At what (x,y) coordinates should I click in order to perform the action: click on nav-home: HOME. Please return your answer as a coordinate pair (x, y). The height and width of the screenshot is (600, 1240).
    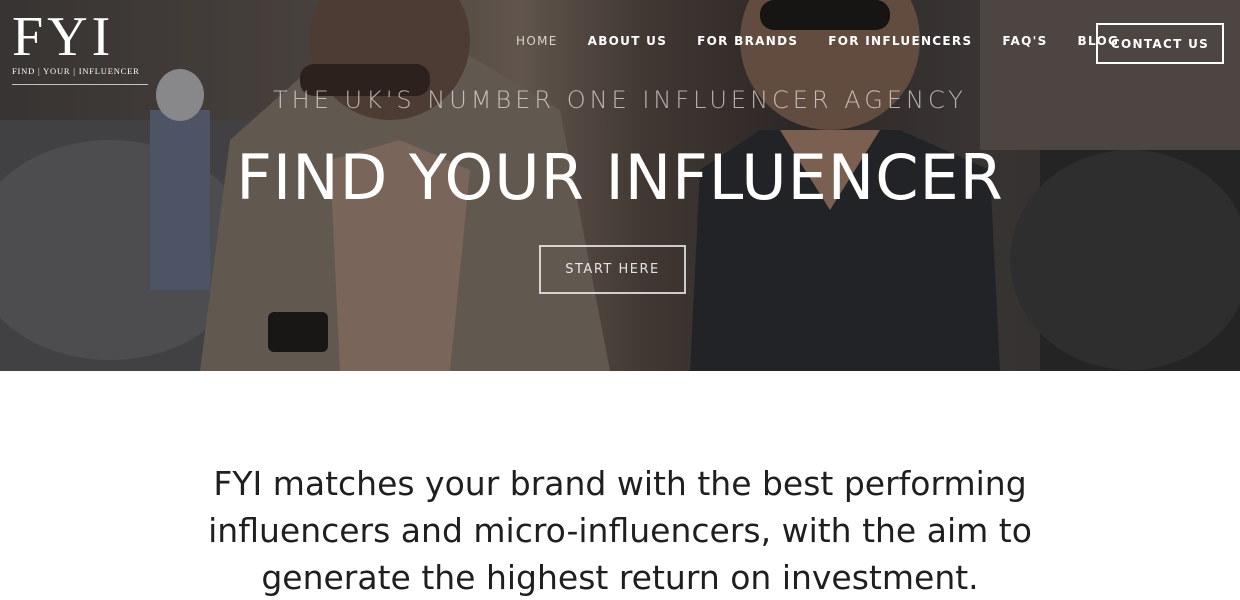
    Looking at the image, I should click on (537, 41).